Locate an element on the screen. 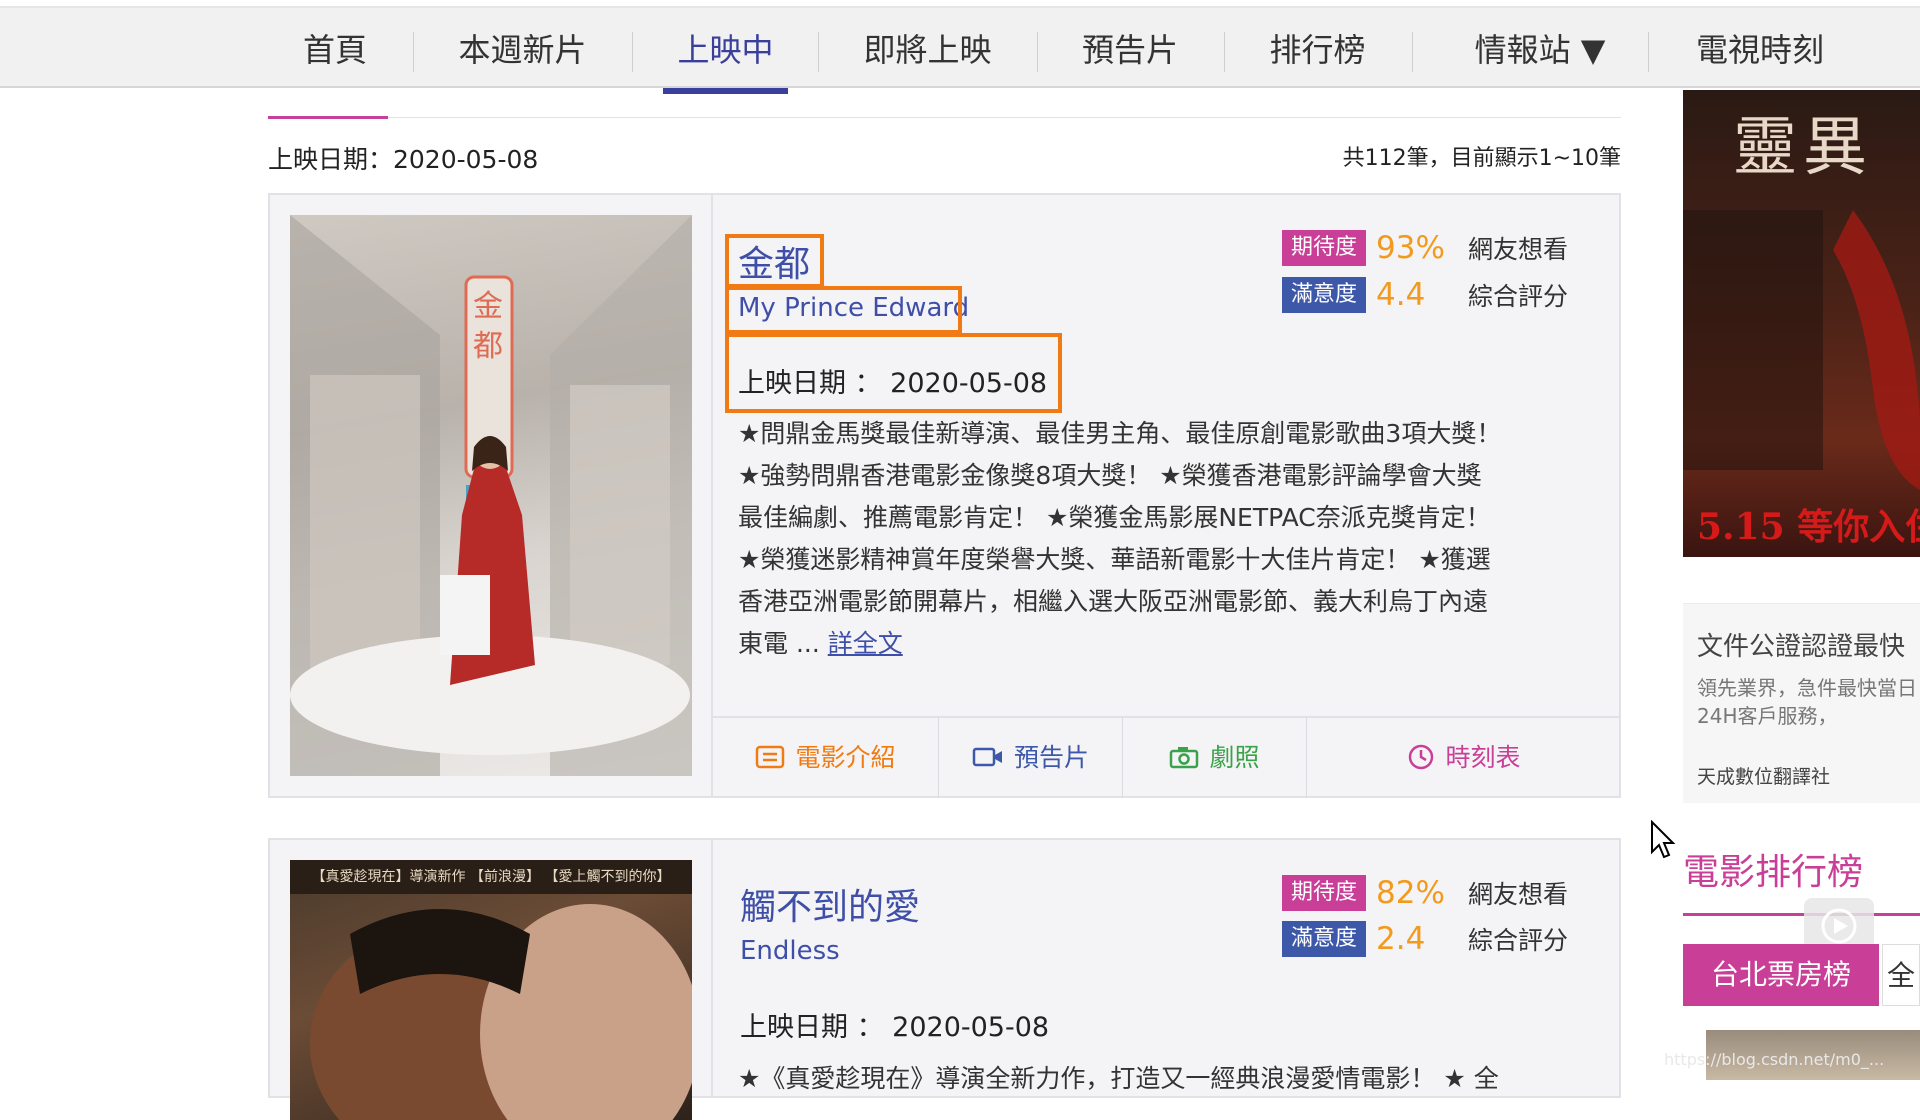  highlight-box-english-title is located at coordinates (843, 310).